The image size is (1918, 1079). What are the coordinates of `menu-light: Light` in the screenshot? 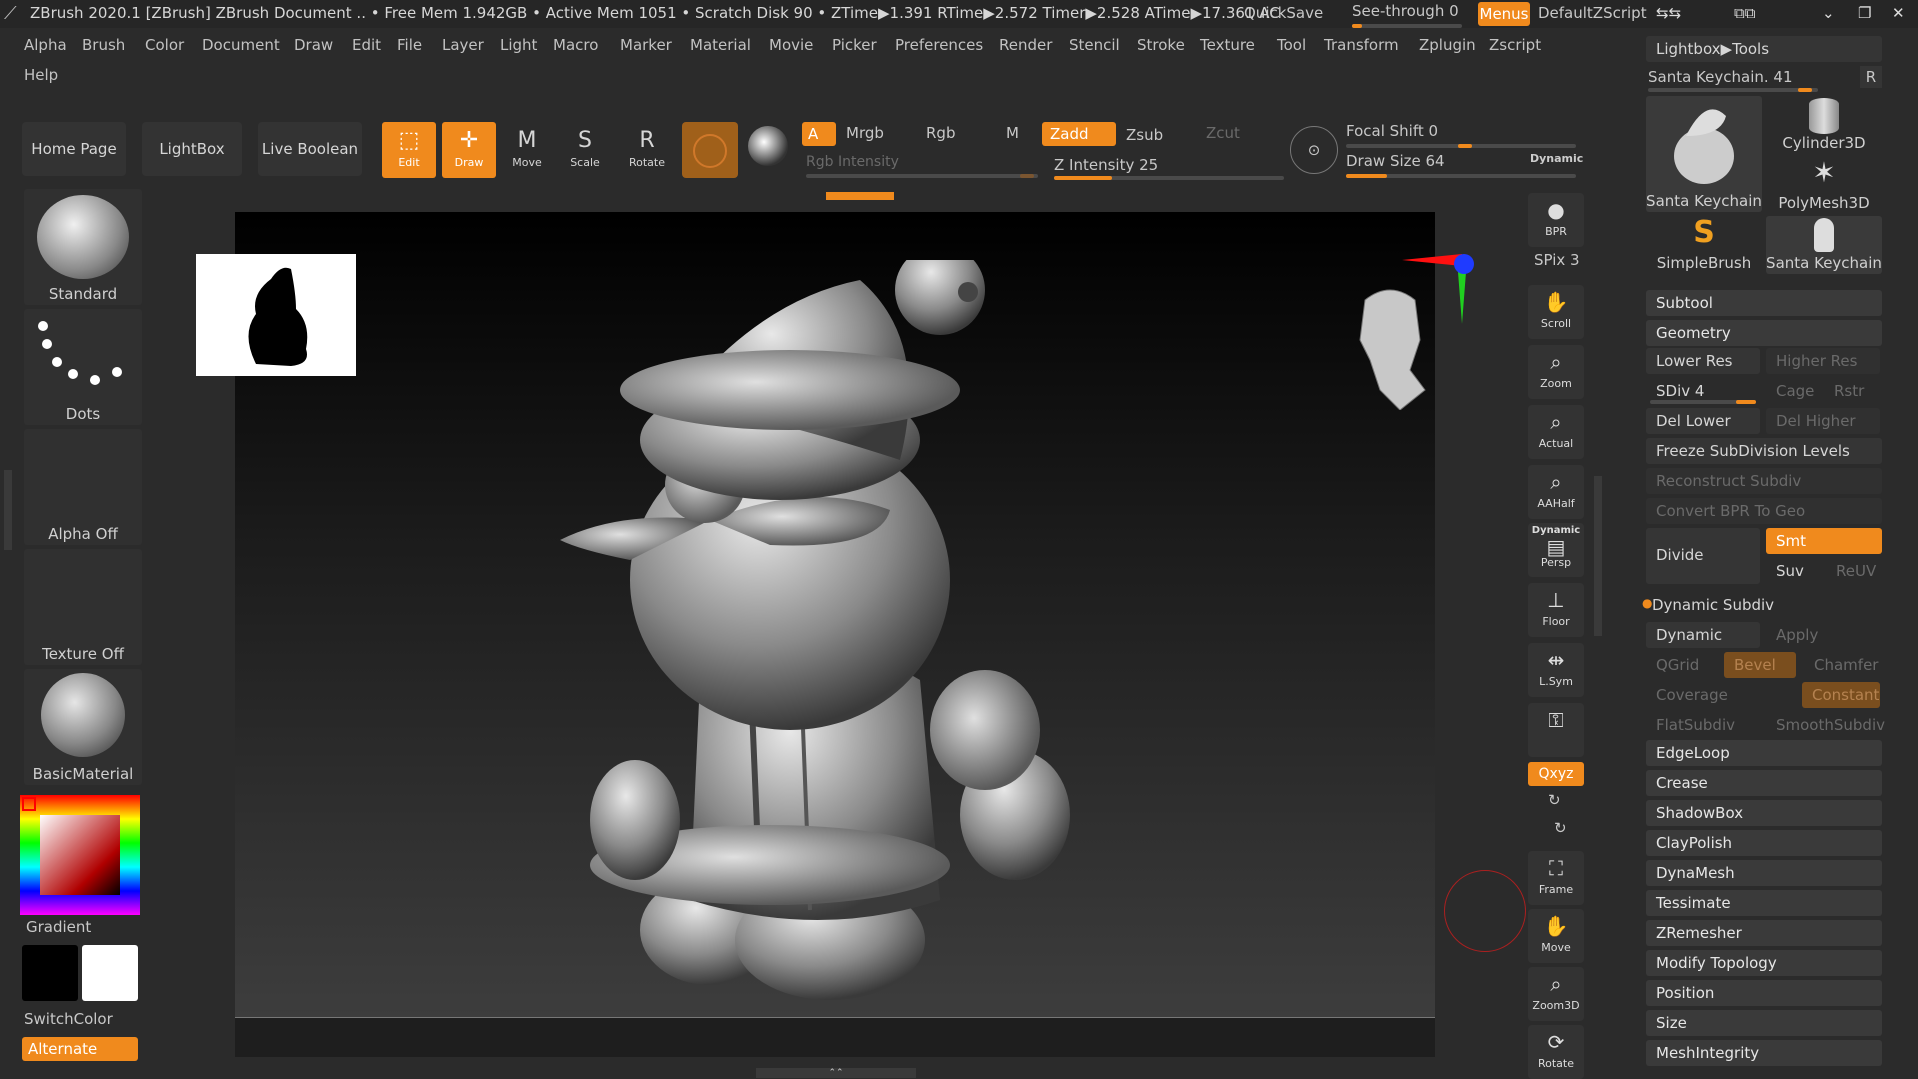 It's located at (518, 45).